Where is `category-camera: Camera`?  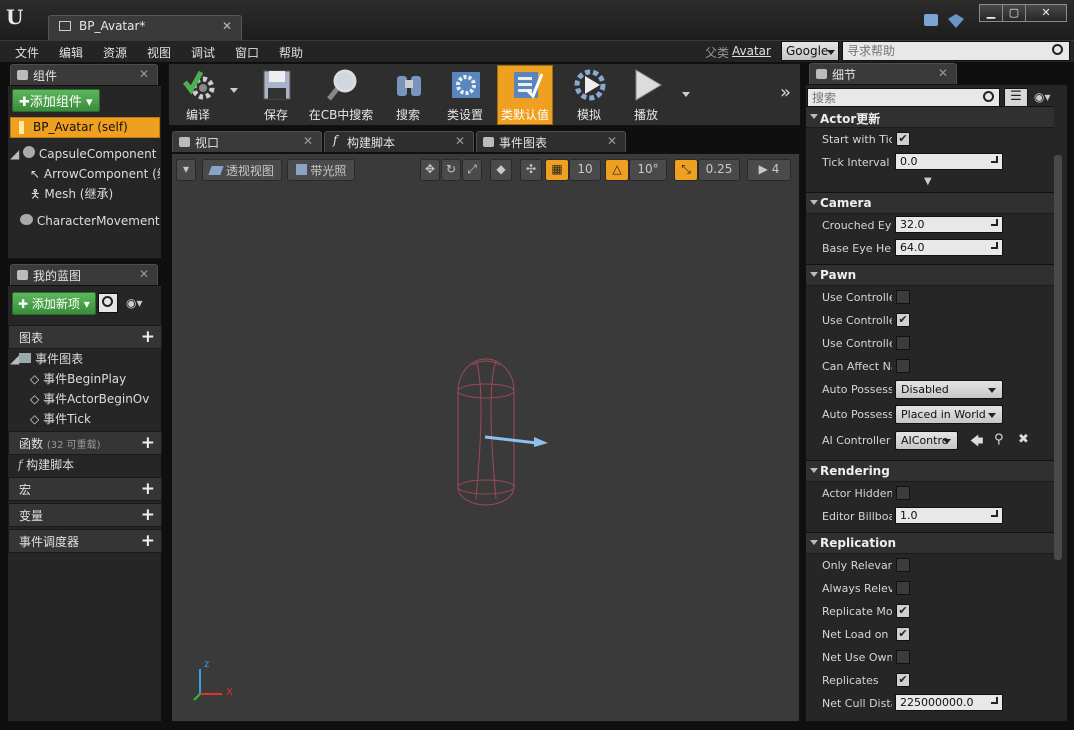 category-camera: Camera is located at coordinates (930, 203).